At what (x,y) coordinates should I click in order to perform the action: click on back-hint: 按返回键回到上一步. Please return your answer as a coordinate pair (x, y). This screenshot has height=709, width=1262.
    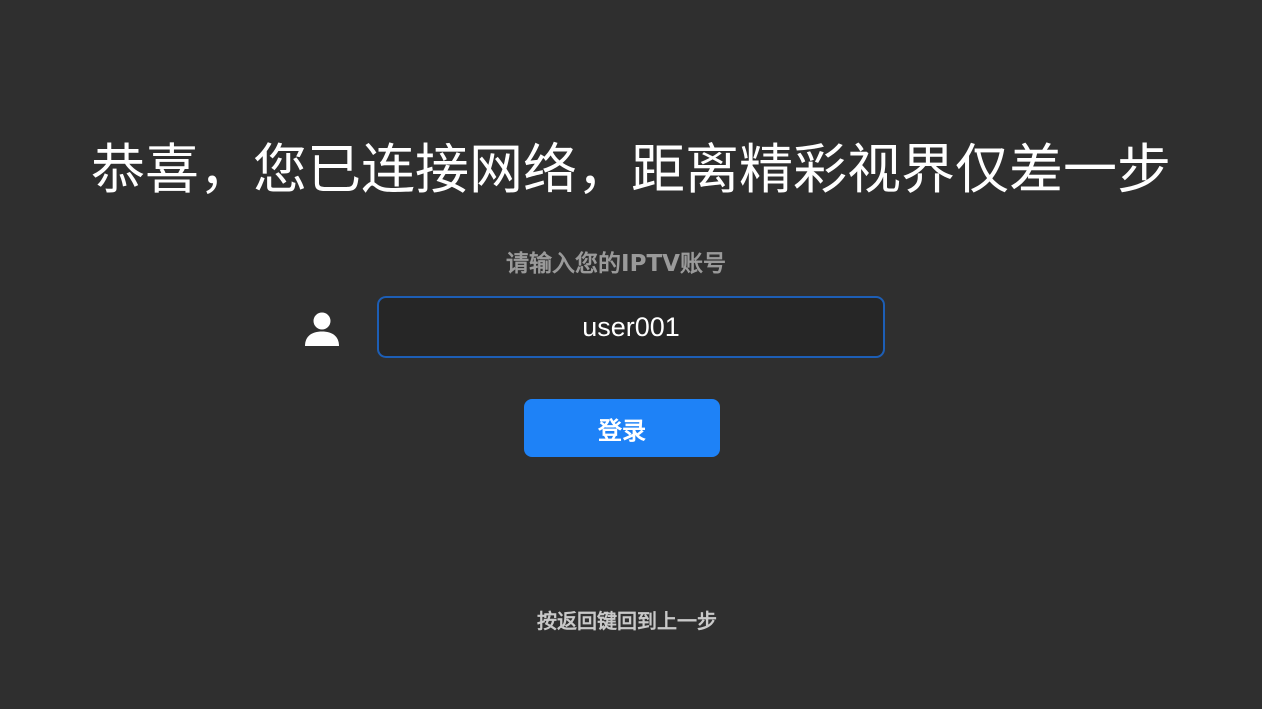
    Looking at the image, I should click on (627, 621).